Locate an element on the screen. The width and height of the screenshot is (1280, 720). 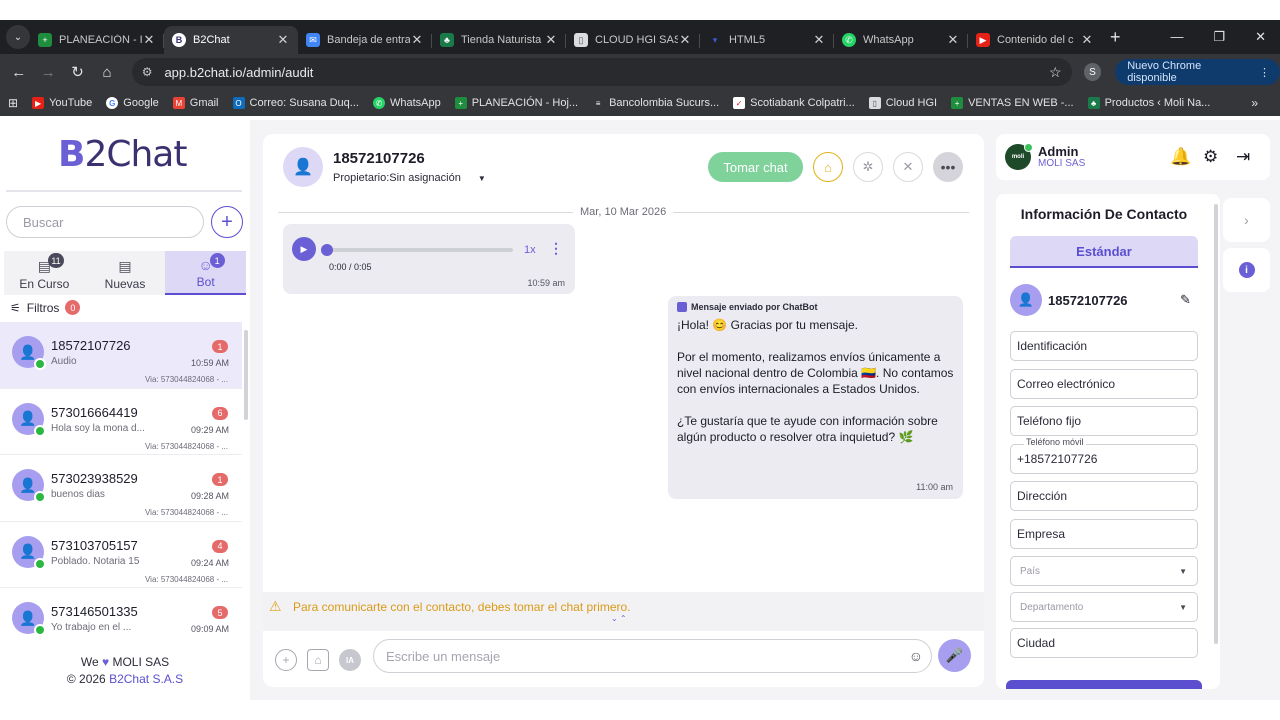
chrome-update-button: Nuevo Chrome disponible ⋮ is located at coordinates (1197, 72).